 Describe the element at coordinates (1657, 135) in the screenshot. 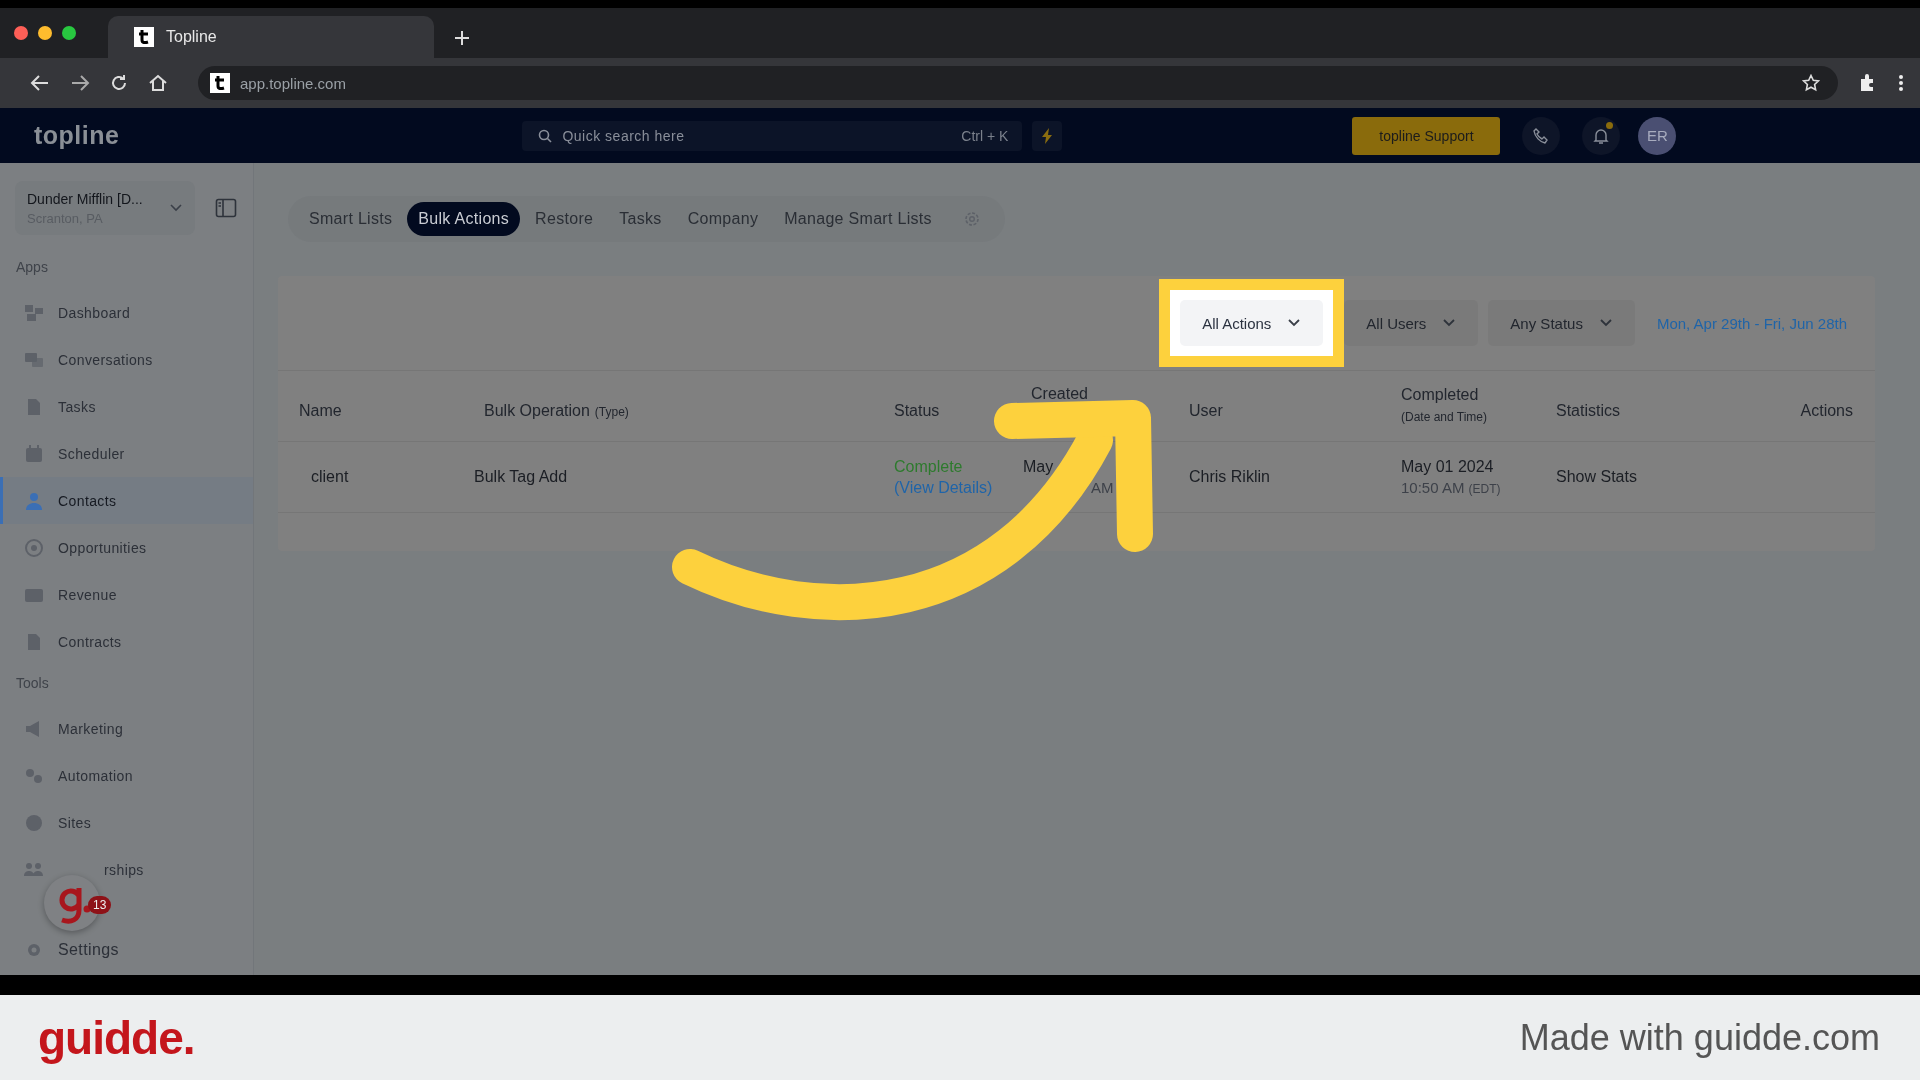

I see `user-avatar: ER` at that location.